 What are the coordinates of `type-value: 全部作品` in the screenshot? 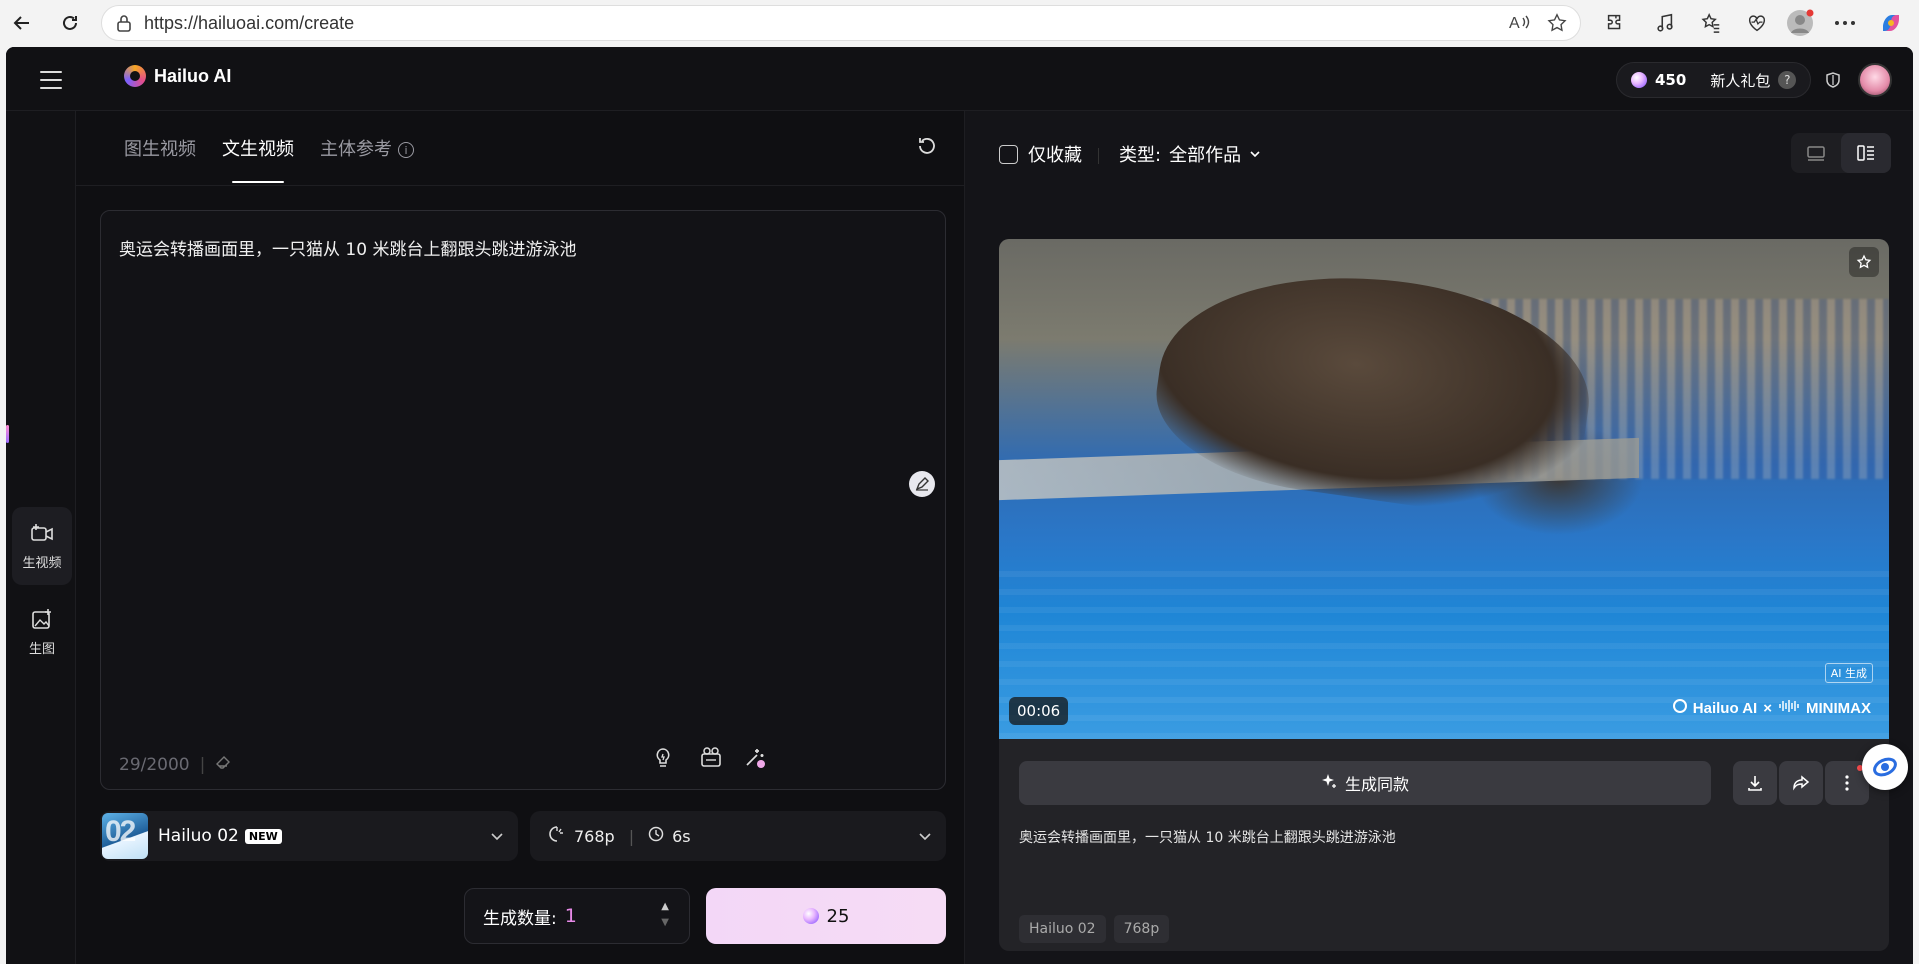 It's located at (1205, 155).